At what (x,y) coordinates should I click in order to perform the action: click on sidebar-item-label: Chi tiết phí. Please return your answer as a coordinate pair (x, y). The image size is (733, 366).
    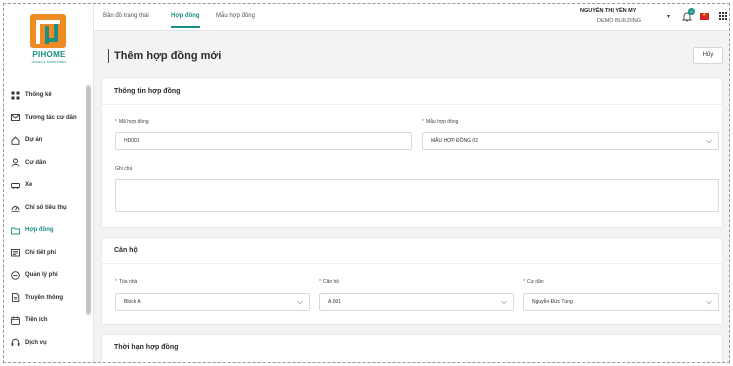
    Looking at the image, I should click on (40, 252).